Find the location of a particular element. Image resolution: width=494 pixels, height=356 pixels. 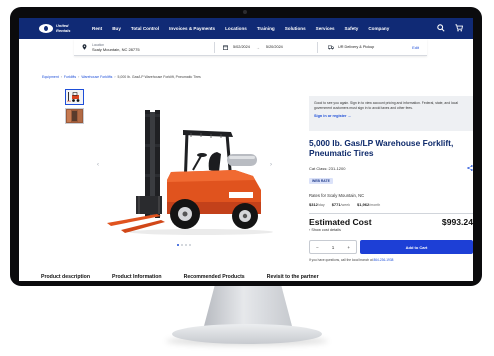

product-image-forklift is located at coordinates (190, 172).